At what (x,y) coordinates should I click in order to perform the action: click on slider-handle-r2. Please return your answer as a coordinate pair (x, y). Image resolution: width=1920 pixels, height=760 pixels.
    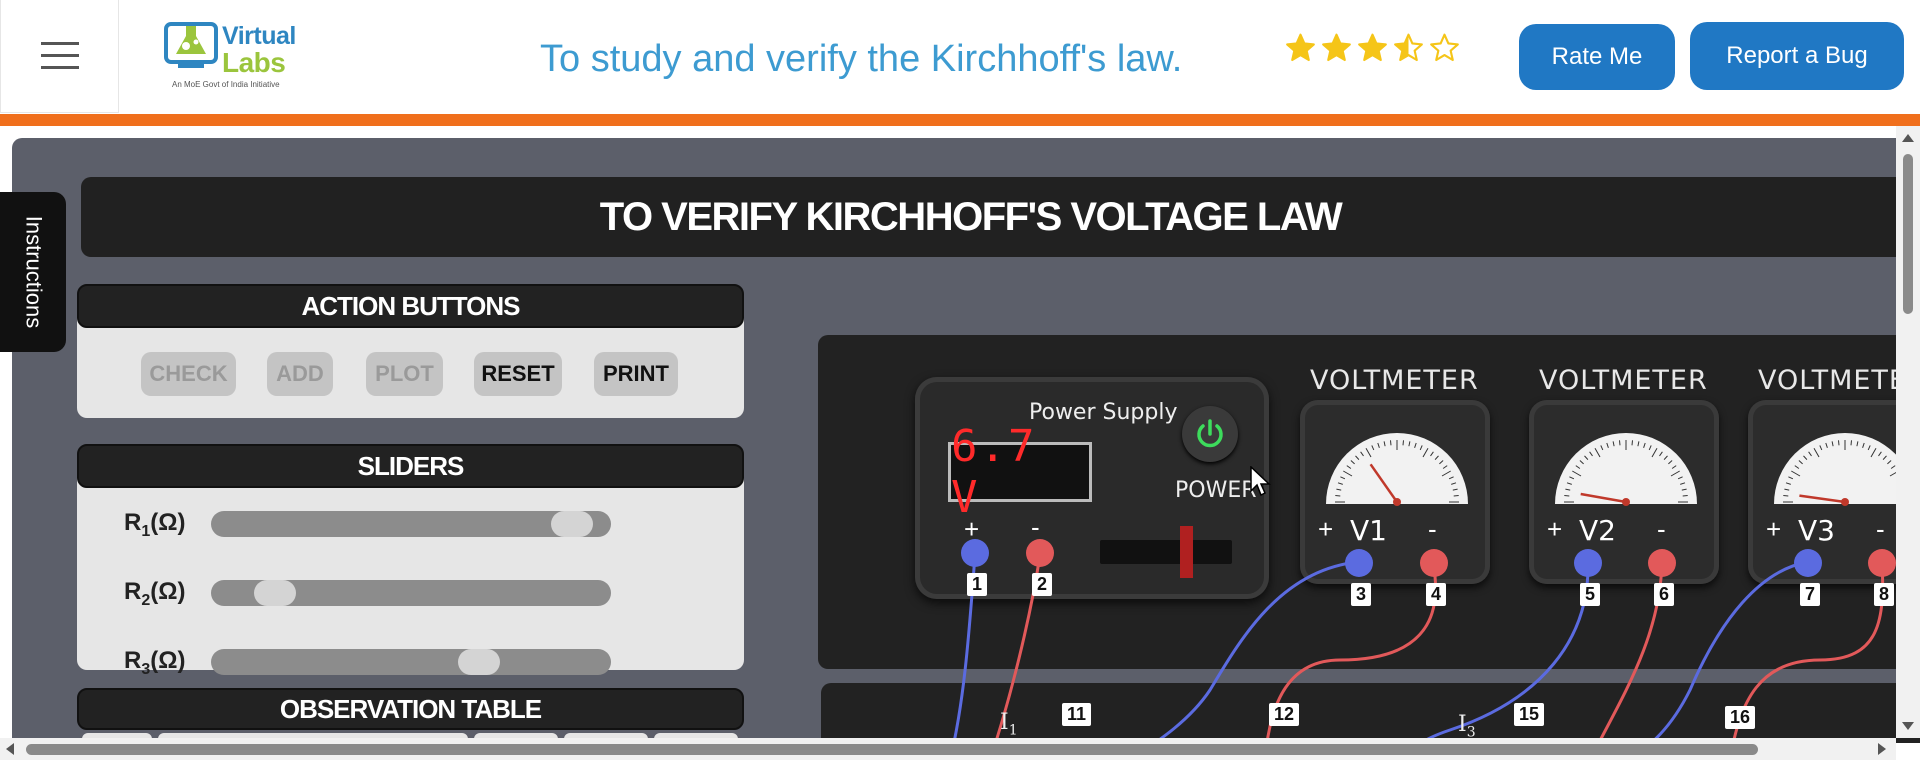
    Looking at the image, I should click on (275, 593).